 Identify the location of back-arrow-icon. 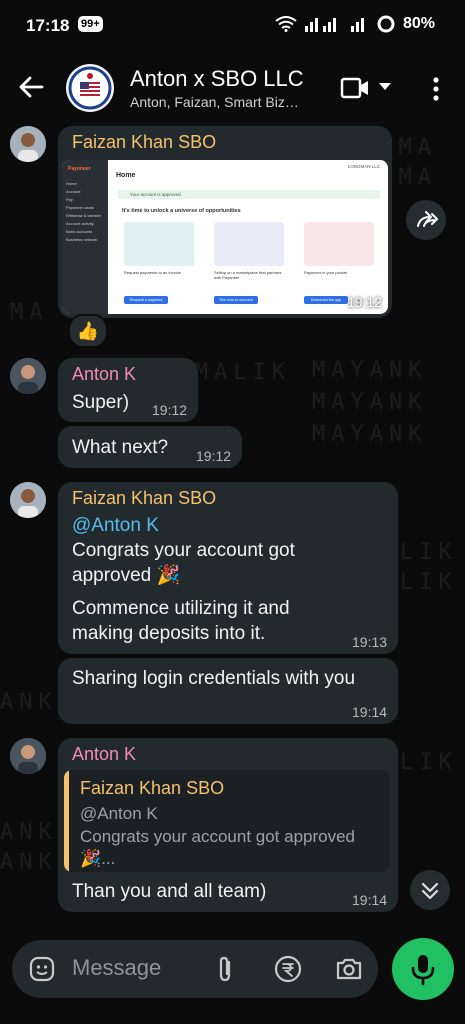
(31, 87).